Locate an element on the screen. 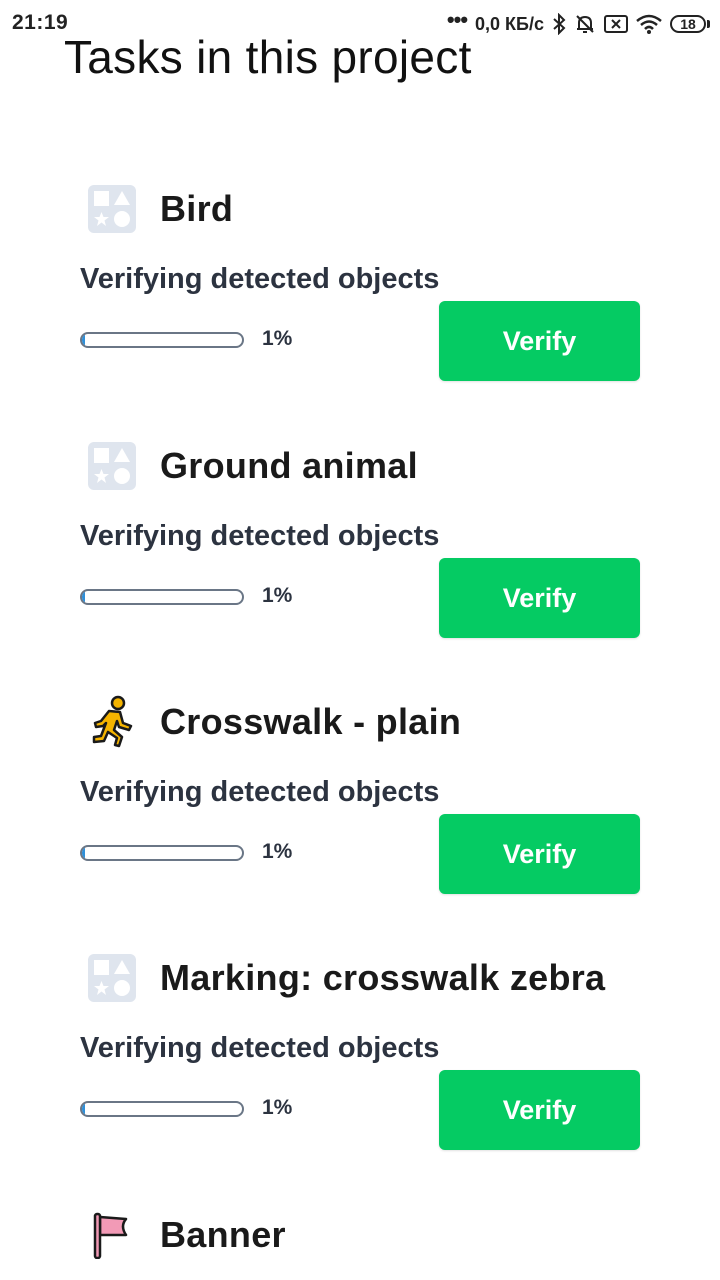  task-header: Bird is located at coordinates (156, 209).